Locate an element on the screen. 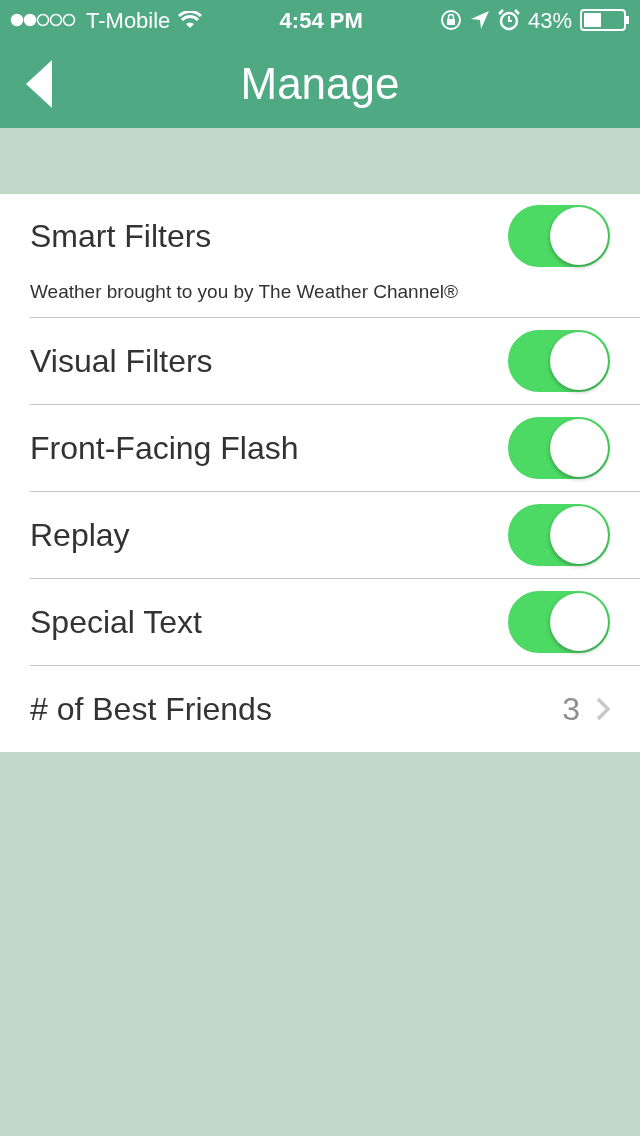  setting-label: Visual Filters is located at coordinates (121, 361).